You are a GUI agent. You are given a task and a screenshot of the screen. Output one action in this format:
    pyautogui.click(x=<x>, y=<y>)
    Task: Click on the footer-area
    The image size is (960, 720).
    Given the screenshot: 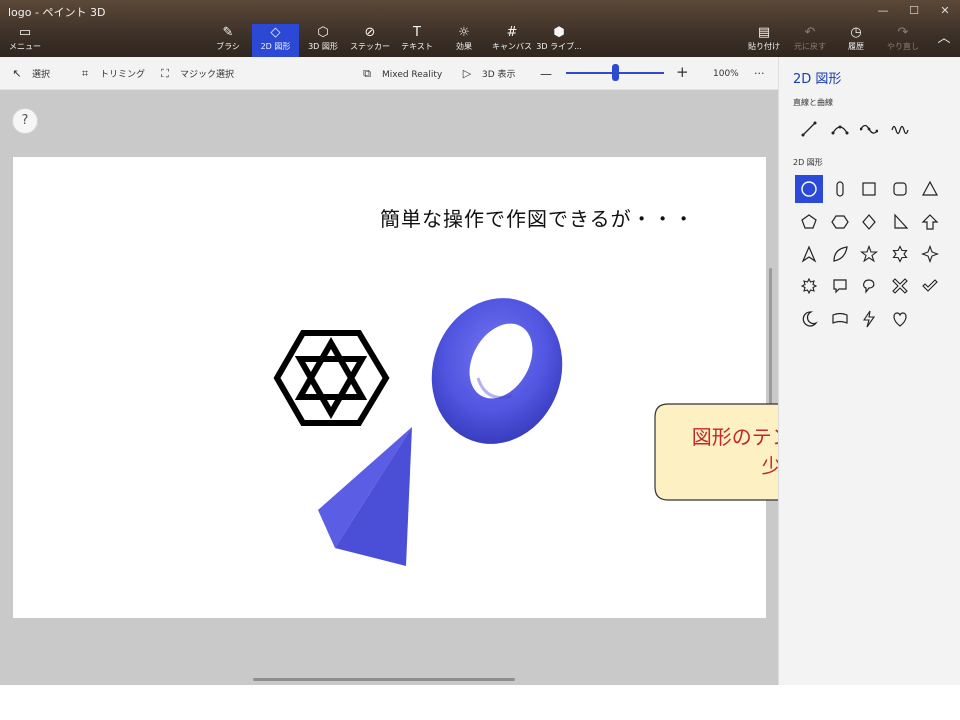 What is the action you would take?
    pyautogui.click(x=480, y=702)
    